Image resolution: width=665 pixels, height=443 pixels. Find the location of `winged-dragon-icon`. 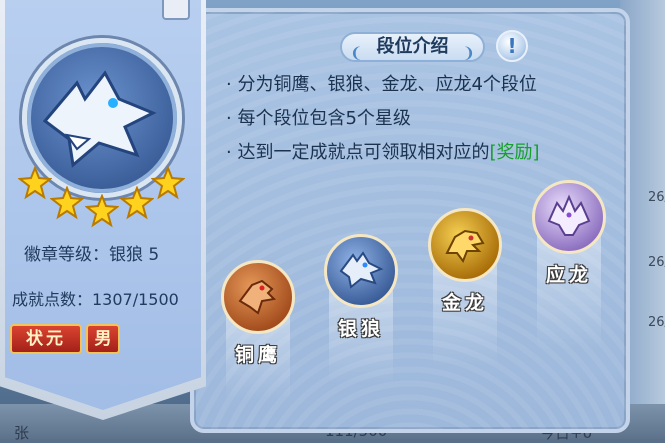

winged-dragon-icon is located at coordinates (569, 217).